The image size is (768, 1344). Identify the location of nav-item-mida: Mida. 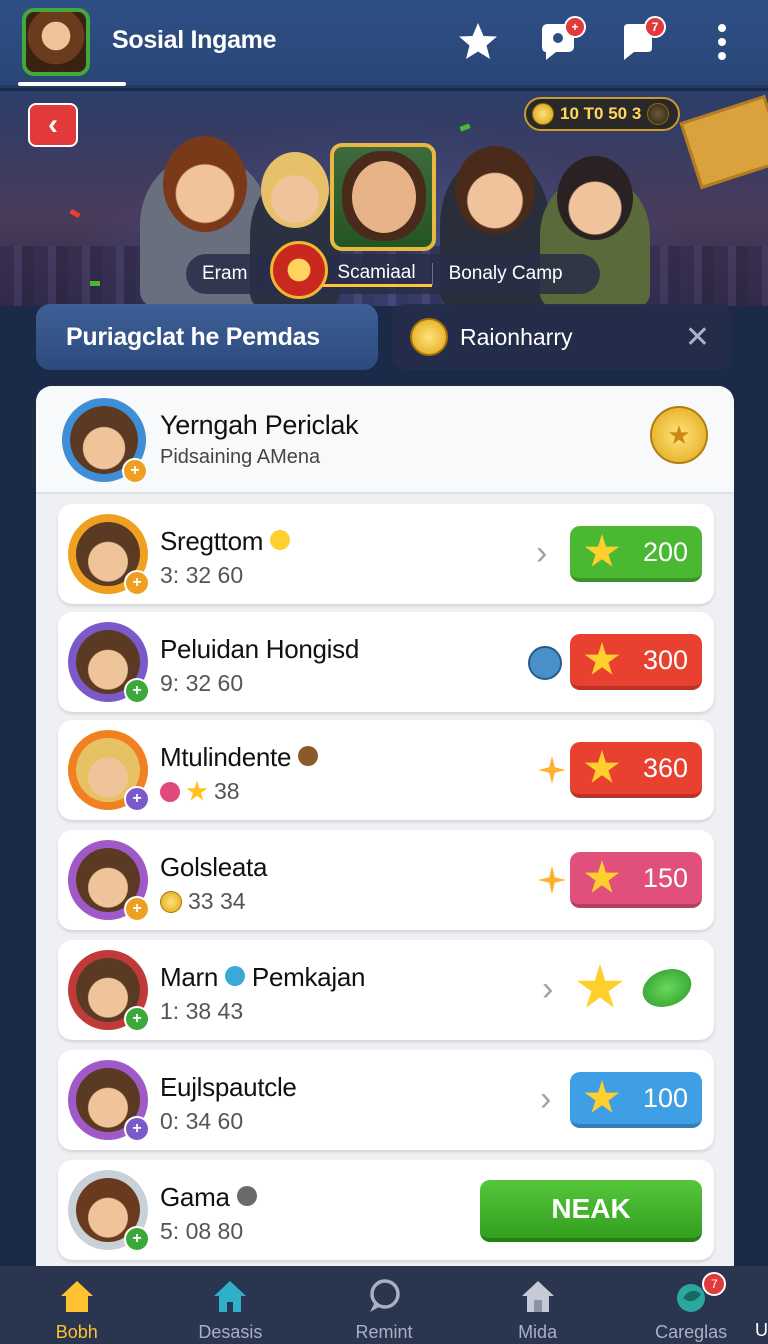
(538, 1305).